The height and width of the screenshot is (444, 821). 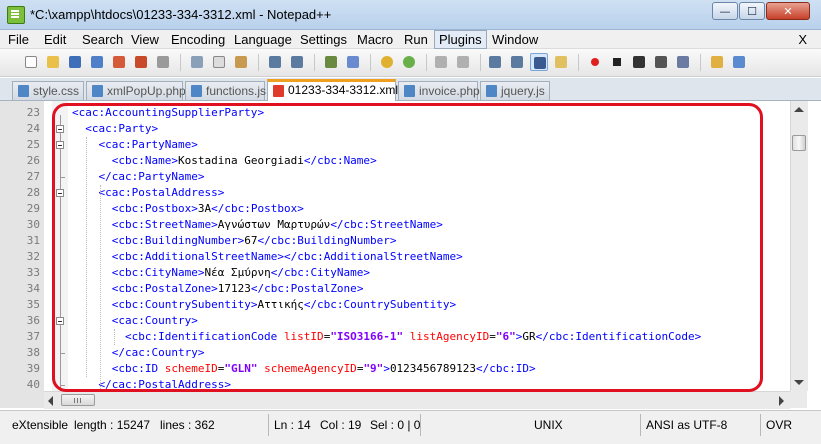 I want to click on code-text: <cac:Country>, so click(x=135, y=321).